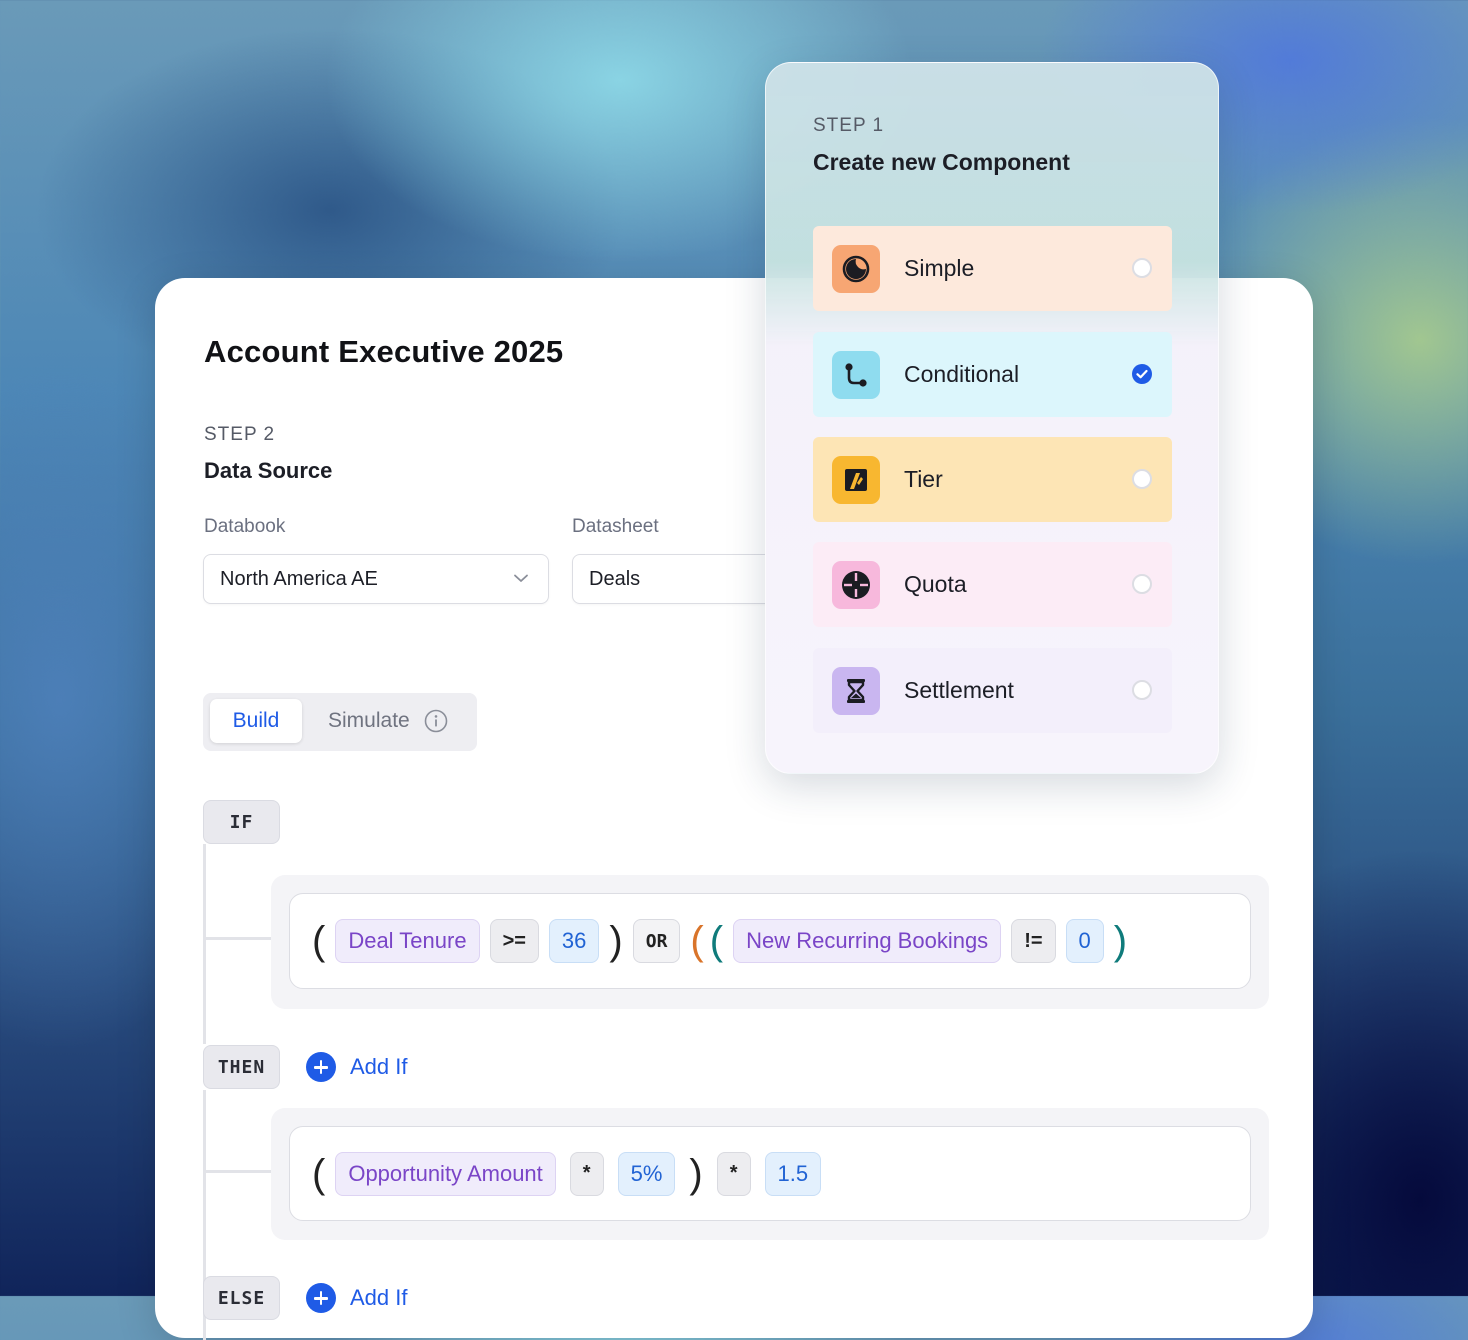 The height and width of the screenshot is (1340, 1468). What do you see at coordinates (856, 690) in the screenshot?
I see `hourglass-icon` at bounding box center [856, 690].